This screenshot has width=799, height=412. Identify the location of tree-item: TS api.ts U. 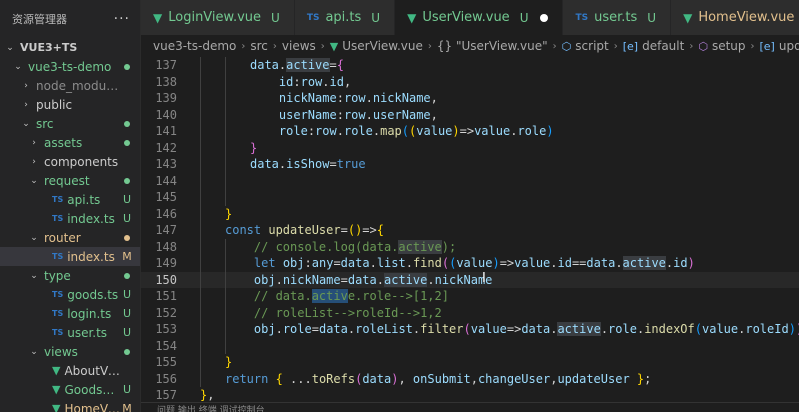
(70, 199).